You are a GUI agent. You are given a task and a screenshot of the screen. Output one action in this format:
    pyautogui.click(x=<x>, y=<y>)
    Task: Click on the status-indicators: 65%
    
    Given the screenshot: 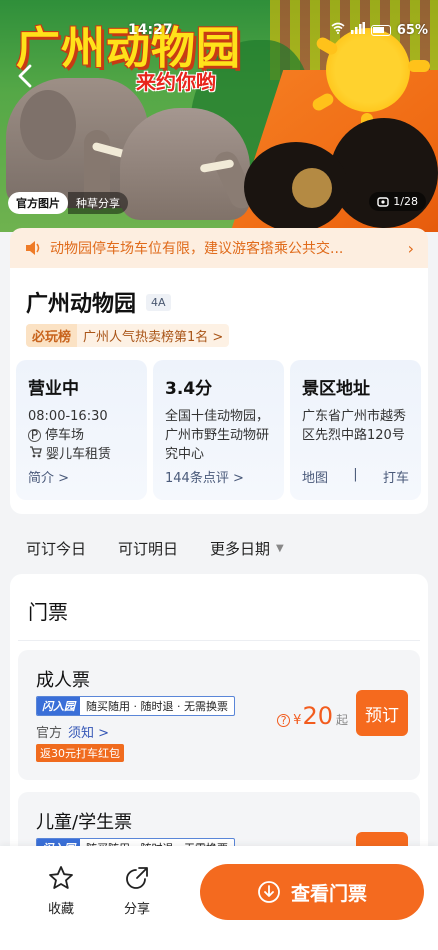 What is the action you would take?
    pyautogui.click(x=379, y=30)
    